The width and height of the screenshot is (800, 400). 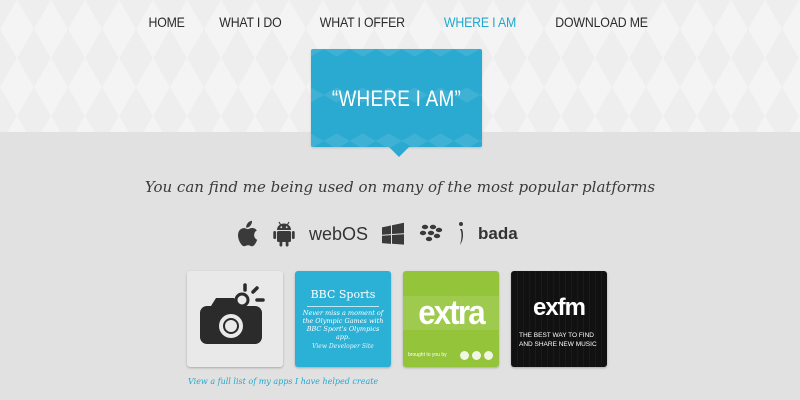 What do you see at coordinates (343, 294) in the screenshot?
I see `bbc-sports-title: BBC Sports` at bounding box center [343, 294].